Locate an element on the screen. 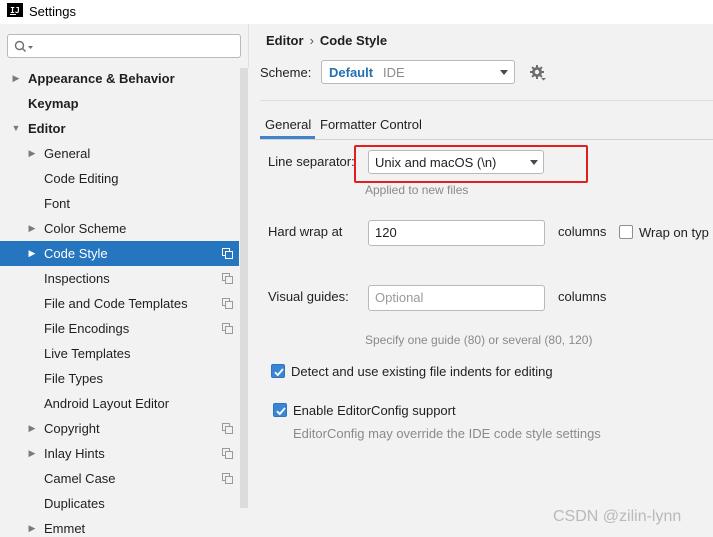  sidebar-item-label: Copyright is located at coordinates (72, 428).